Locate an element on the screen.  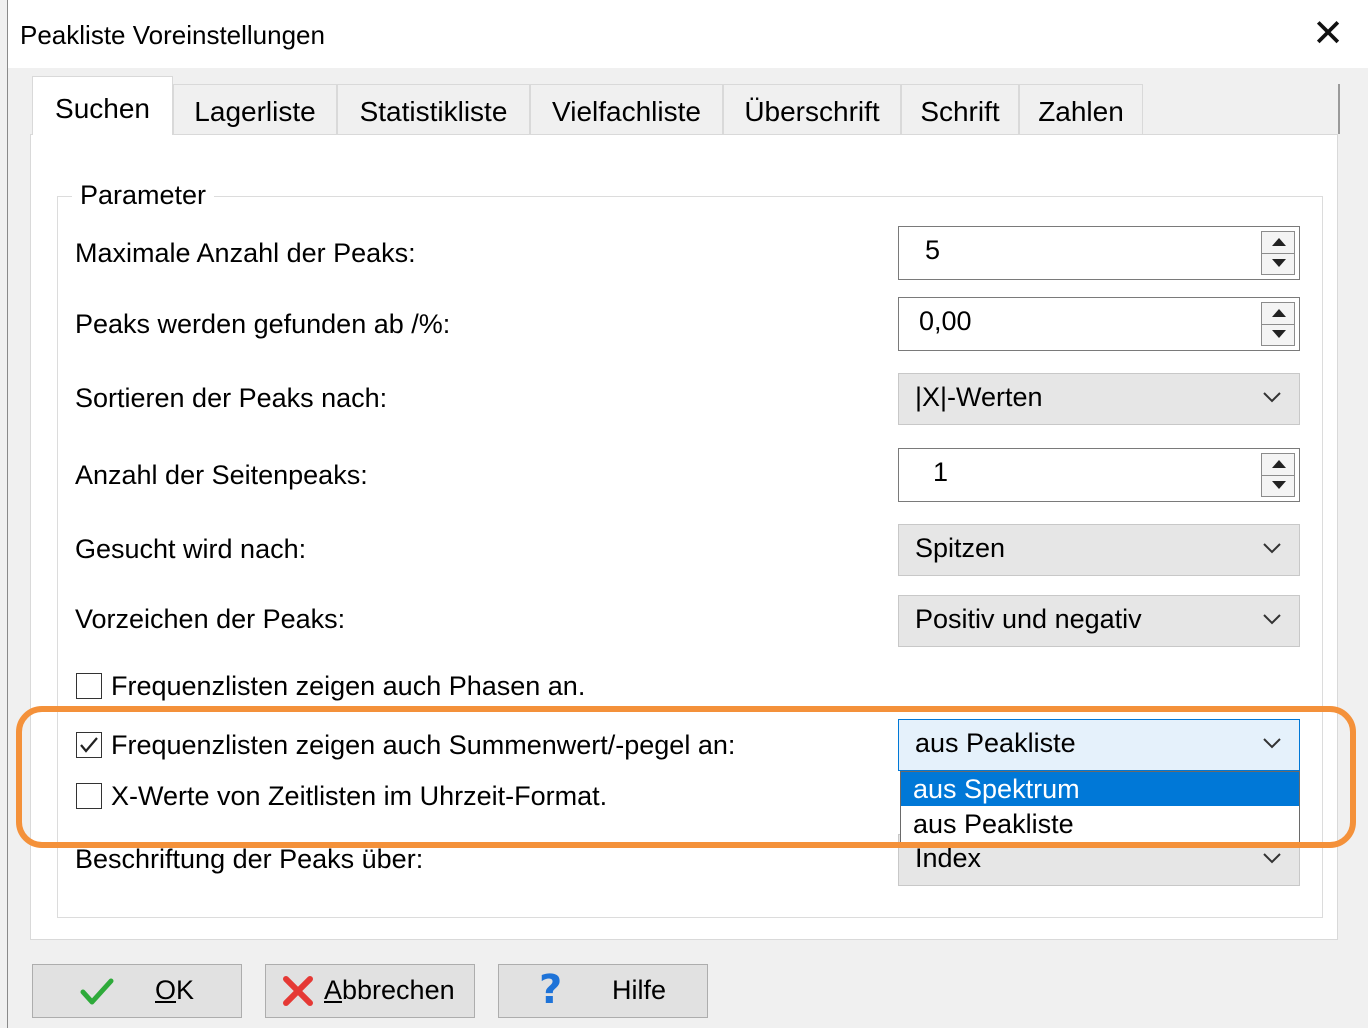
max-peaks-label: Maximale Anzahl der Peaks: is located at coordinates (245, 253).